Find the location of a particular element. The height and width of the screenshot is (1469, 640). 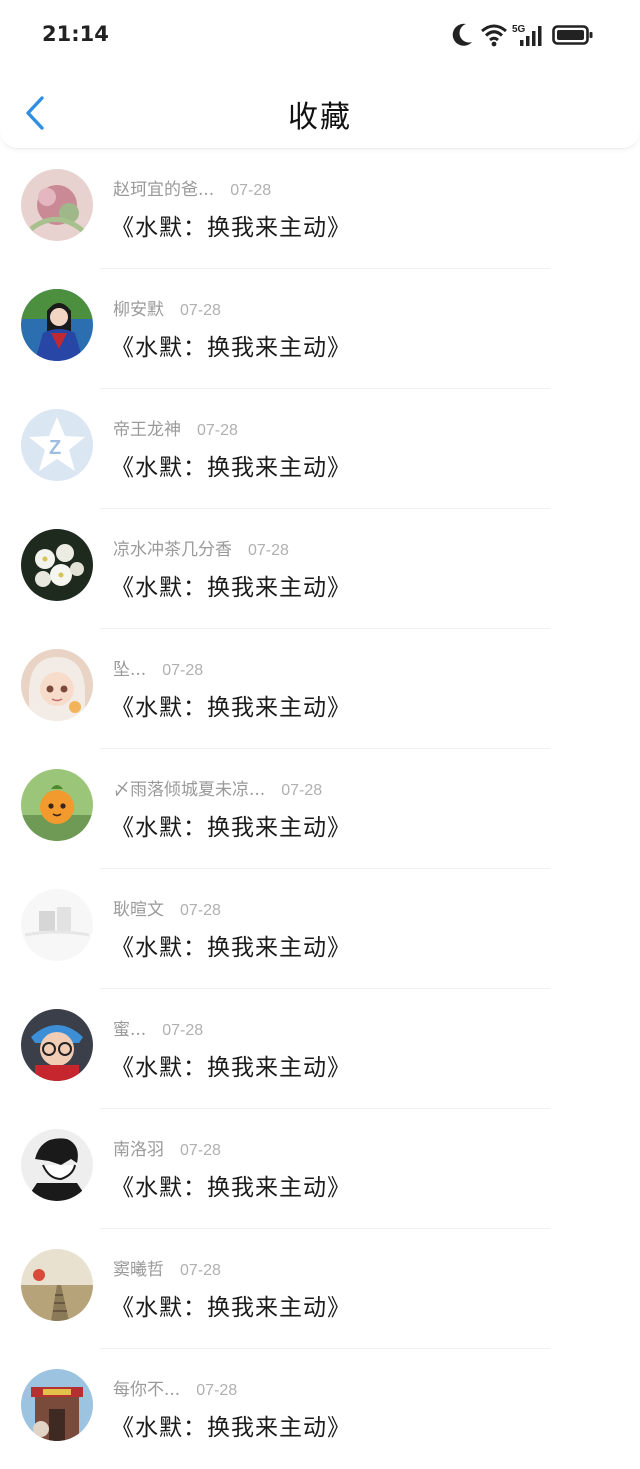

list-item: 每你不... 07-28 《水默：换我来主动》 is located at coordinates (320, 1409).